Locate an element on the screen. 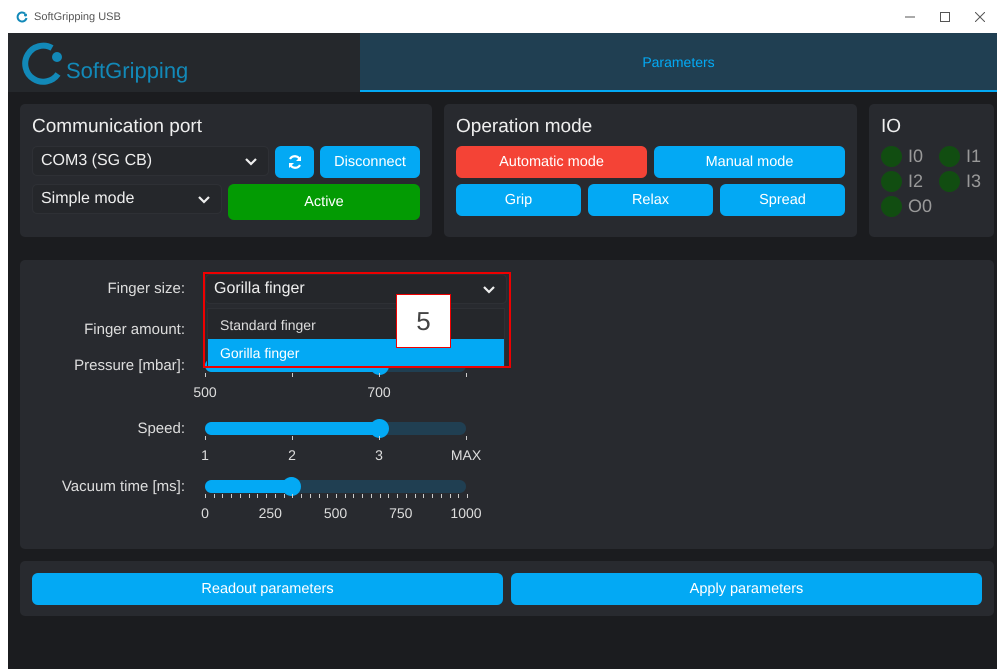 The image size is (997, 669). tick-label: 0 is located at coordinates (205, 513).